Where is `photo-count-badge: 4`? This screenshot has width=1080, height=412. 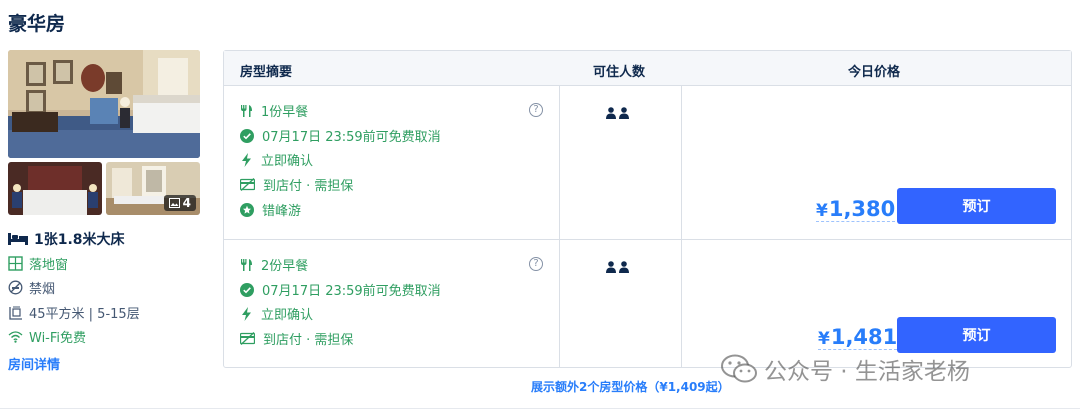 photo-count-badge: 4 is located at coordinates (179, 203).